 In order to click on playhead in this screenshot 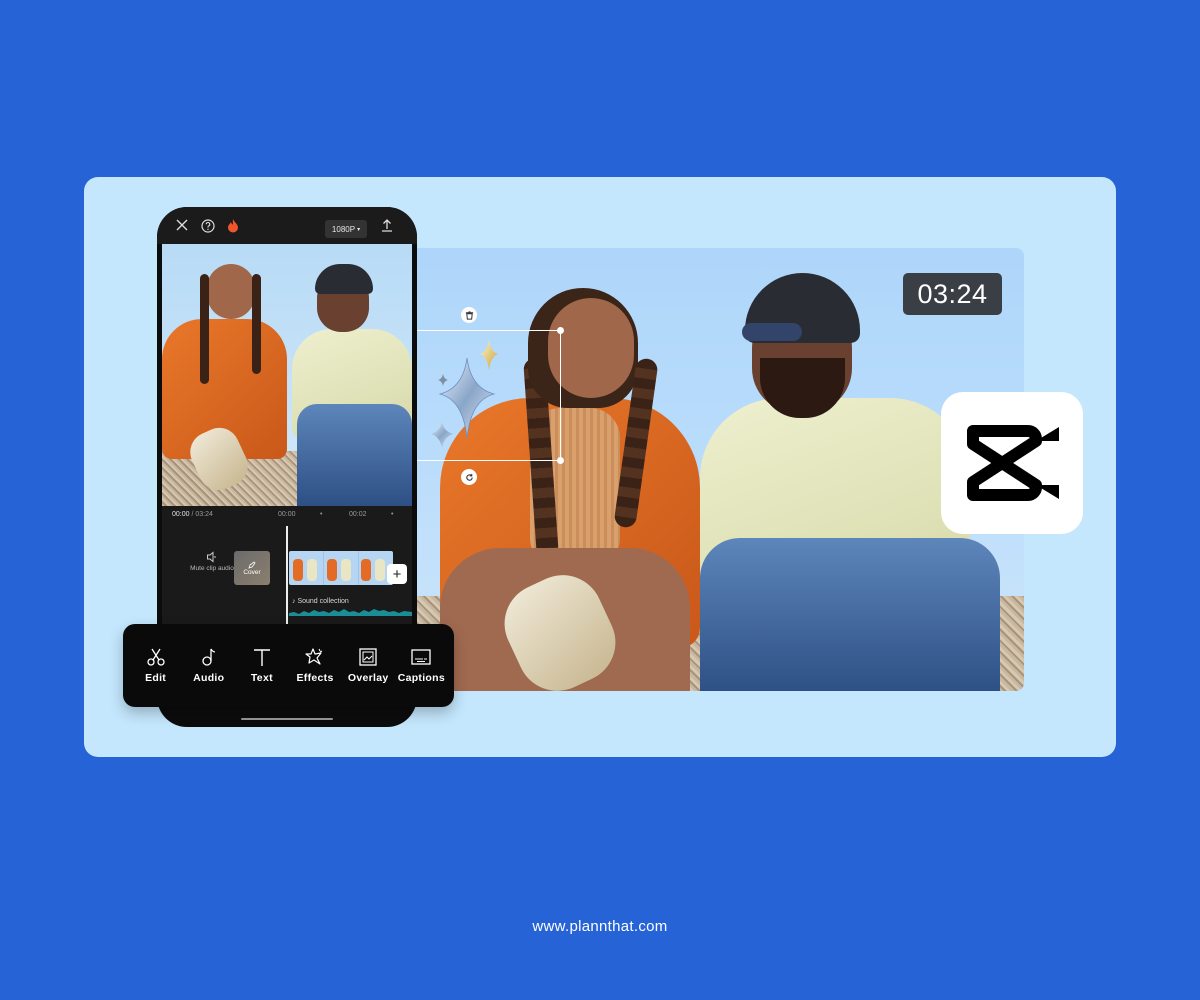, I will do `click(287, 576)`.